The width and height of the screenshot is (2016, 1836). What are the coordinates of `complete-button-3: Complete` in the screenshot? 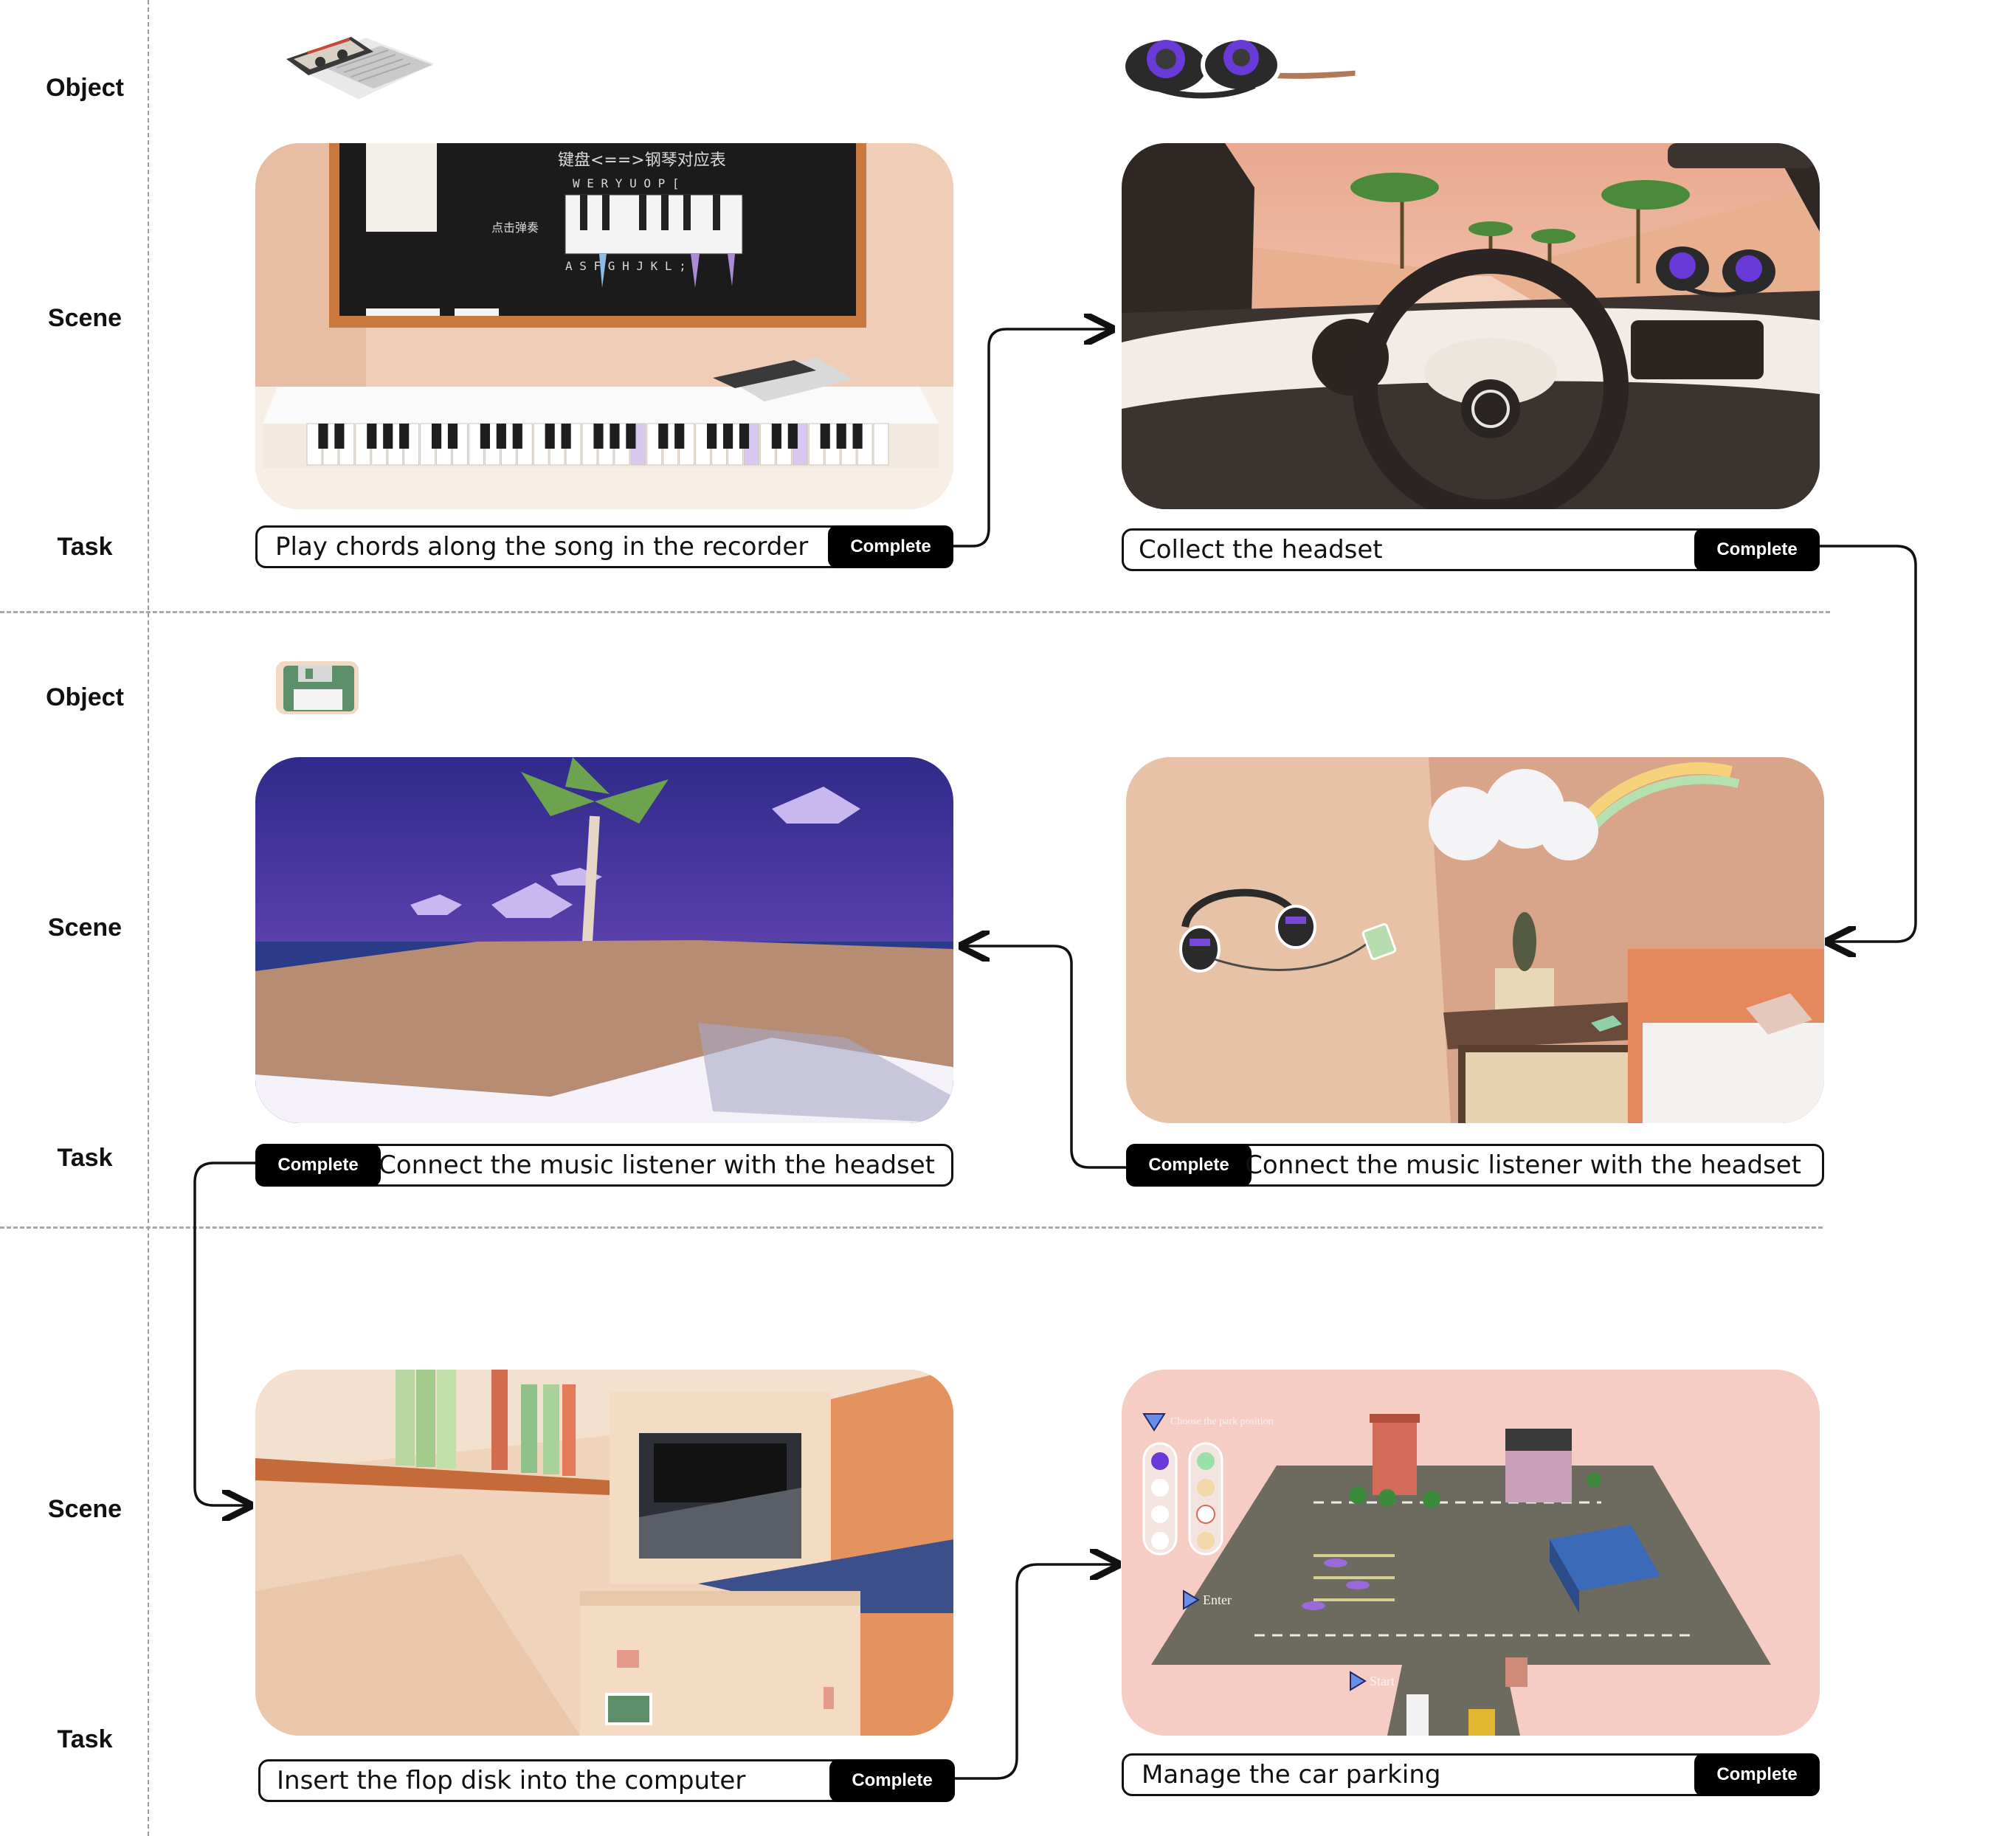 It's located at (318, 1165).